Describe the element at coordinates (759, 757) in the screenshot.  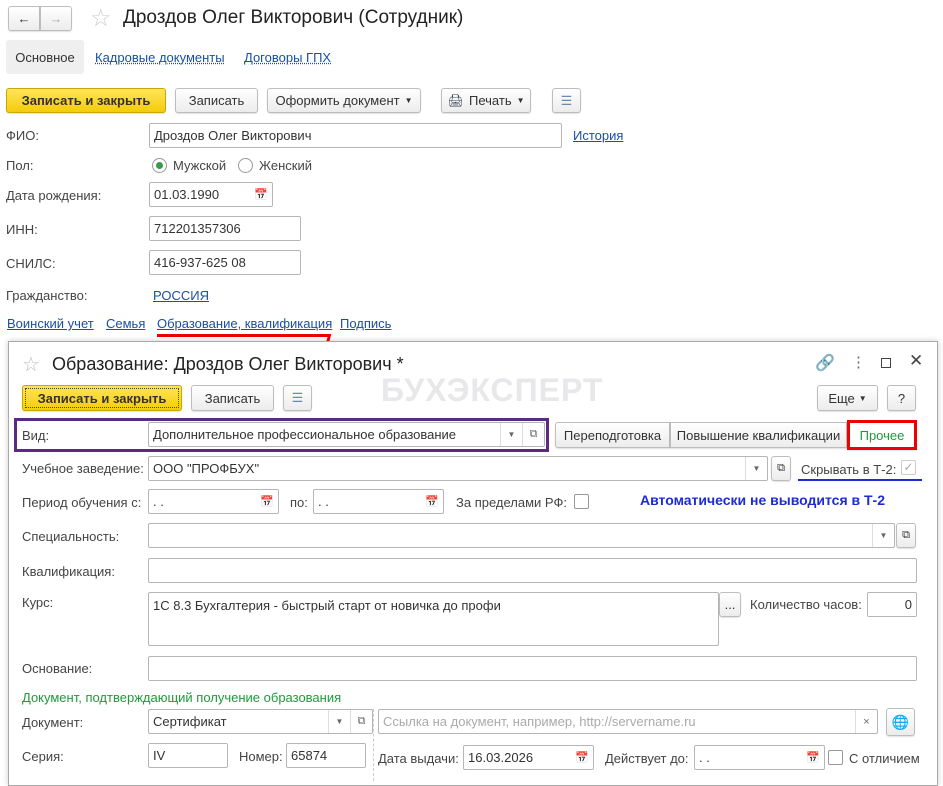
I see `valid-field: . . 📅` at that location.